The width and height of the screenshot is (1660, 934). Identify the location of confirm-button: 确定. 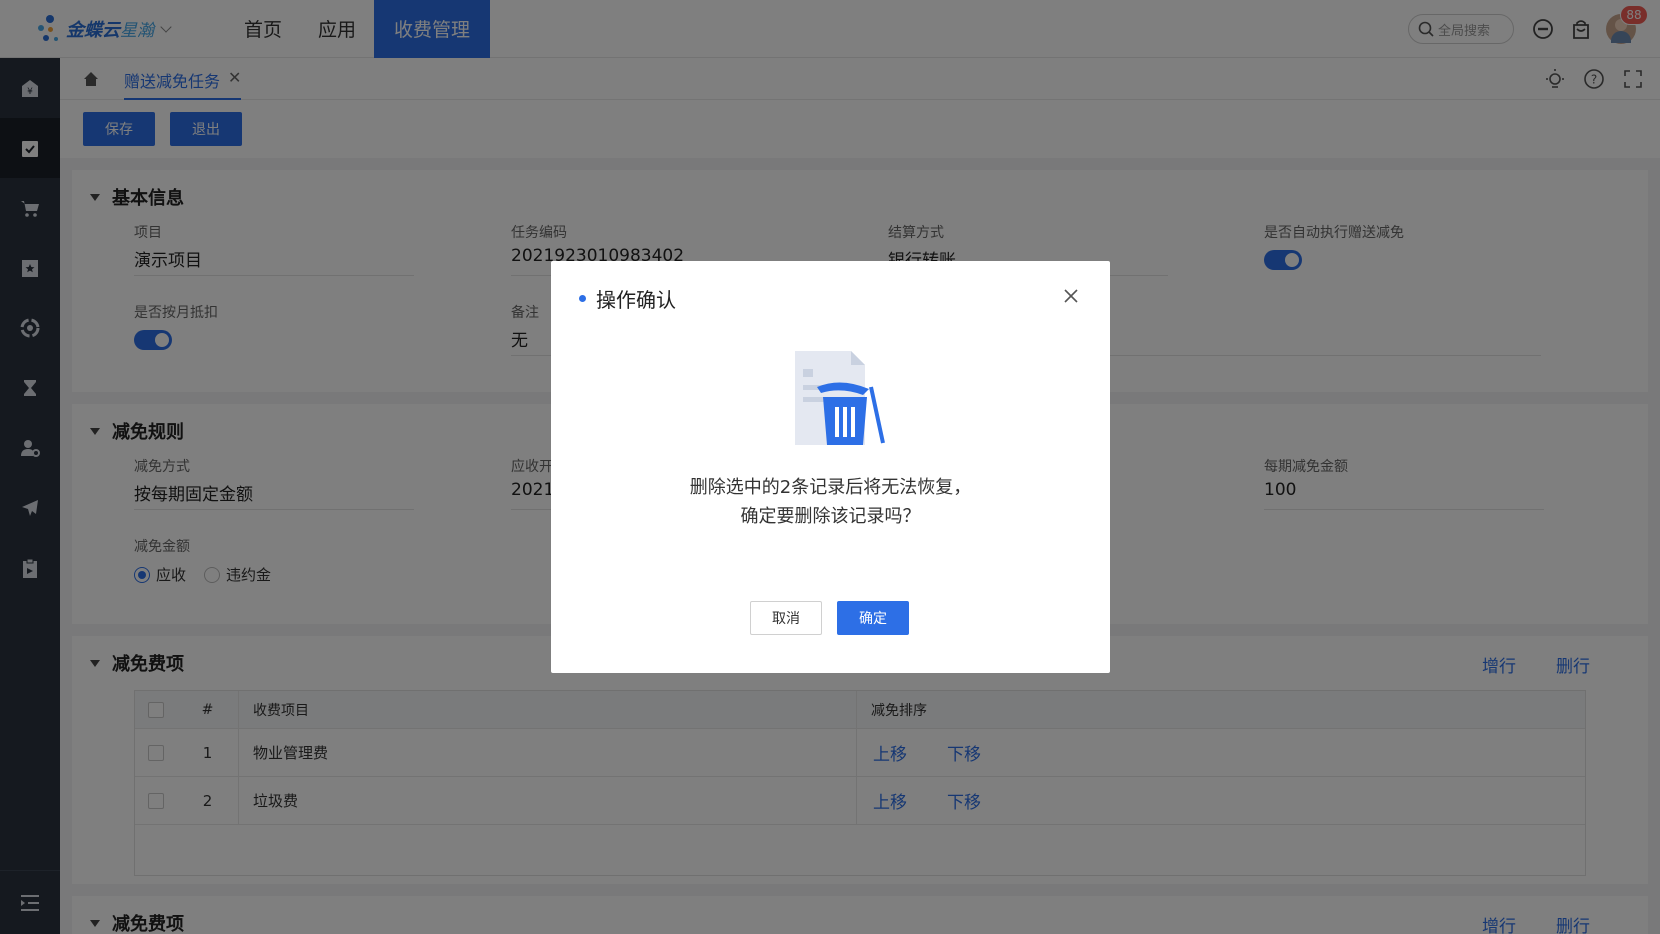
(873, 618).